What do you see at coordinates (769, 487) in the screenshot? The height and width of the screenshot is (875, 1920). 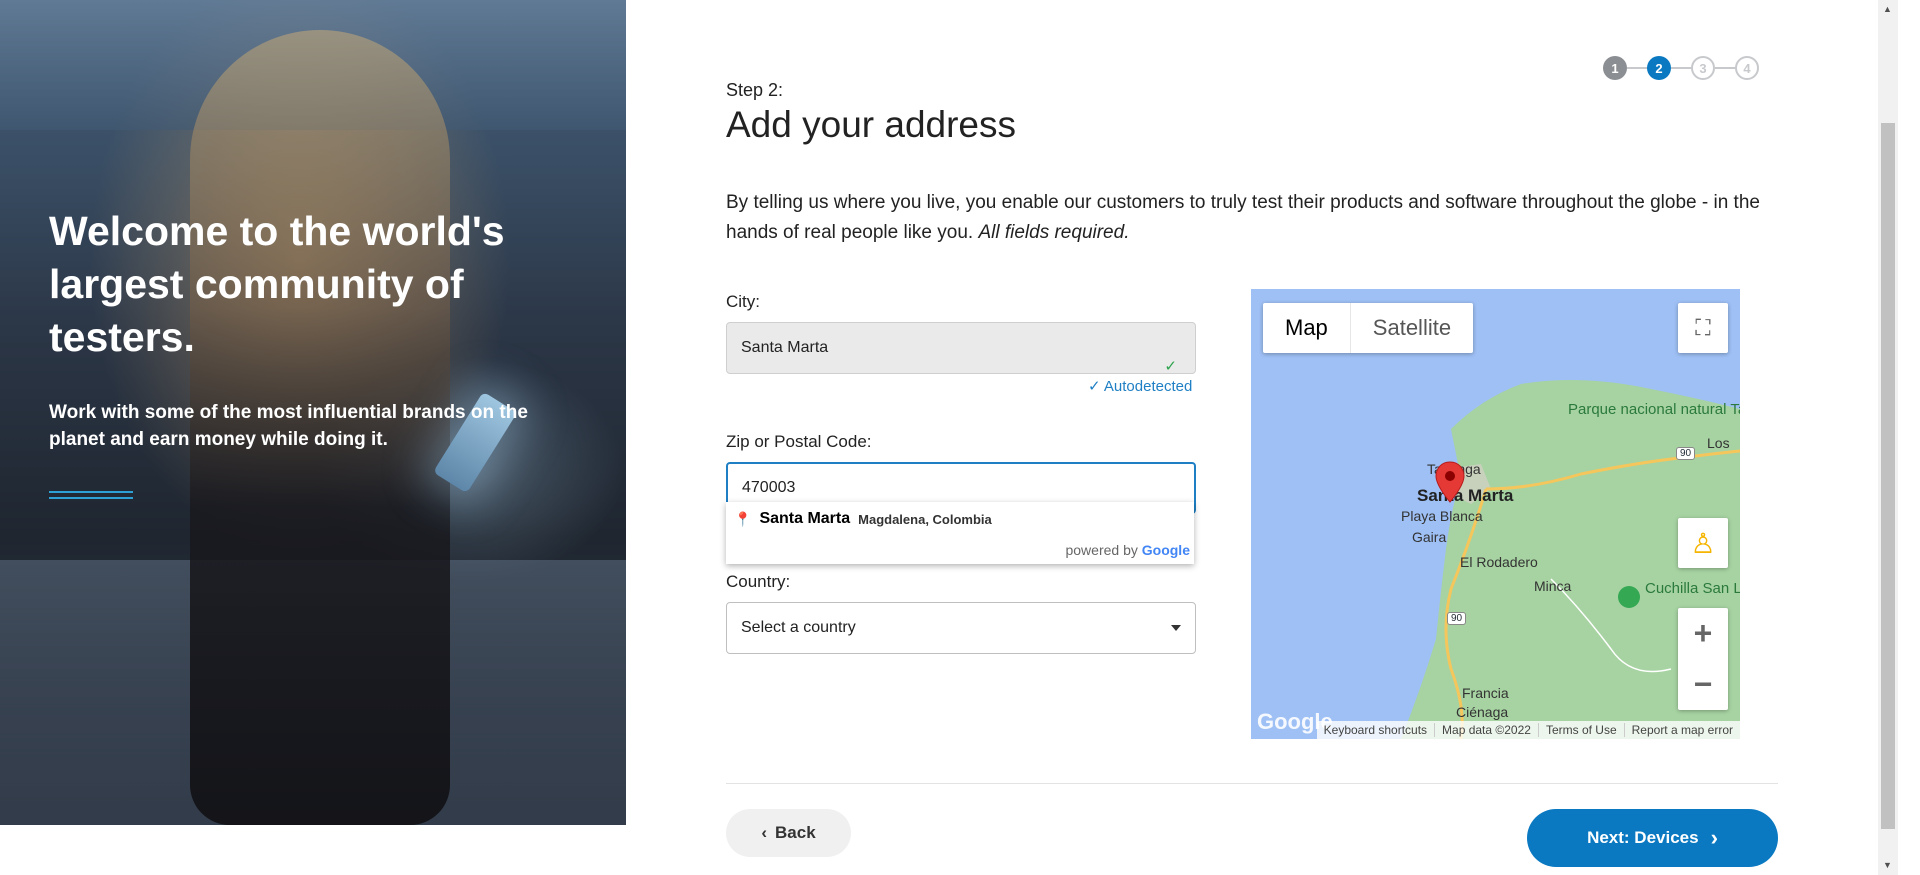 I see `zip-value: 470003` at bounding box center [769, 487].